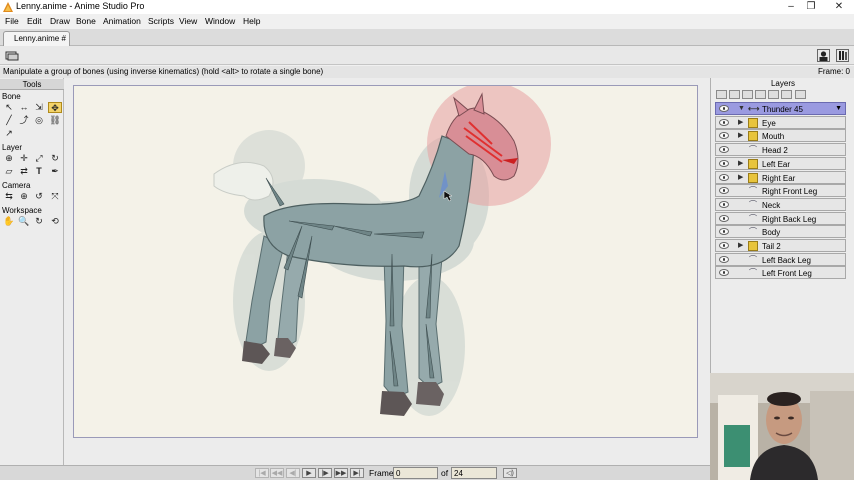 This screenshot has width=854, height=480. I want to click on current-frame-field, so click(415, 473).